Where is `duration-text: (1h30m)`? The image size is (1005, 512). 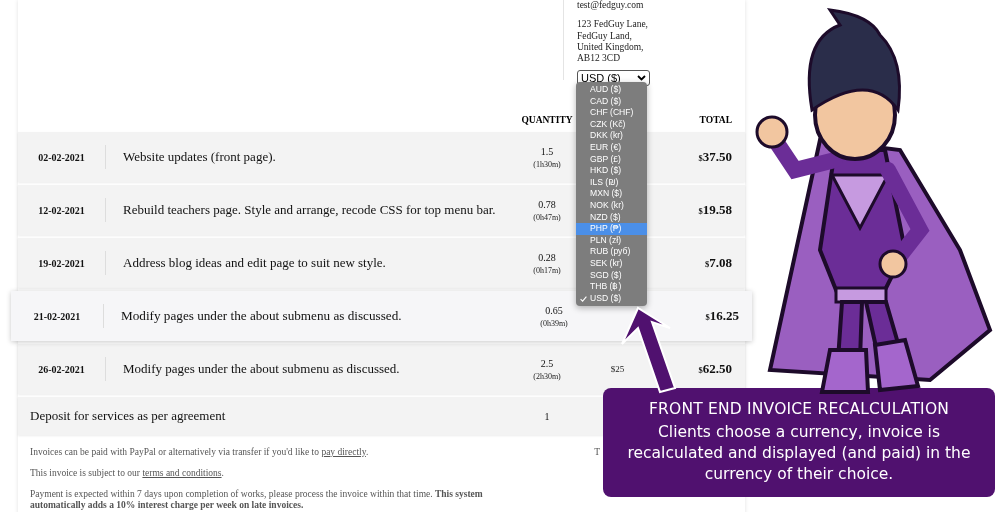 duration-text: (1h30m) is located at coordinates (547, 164).